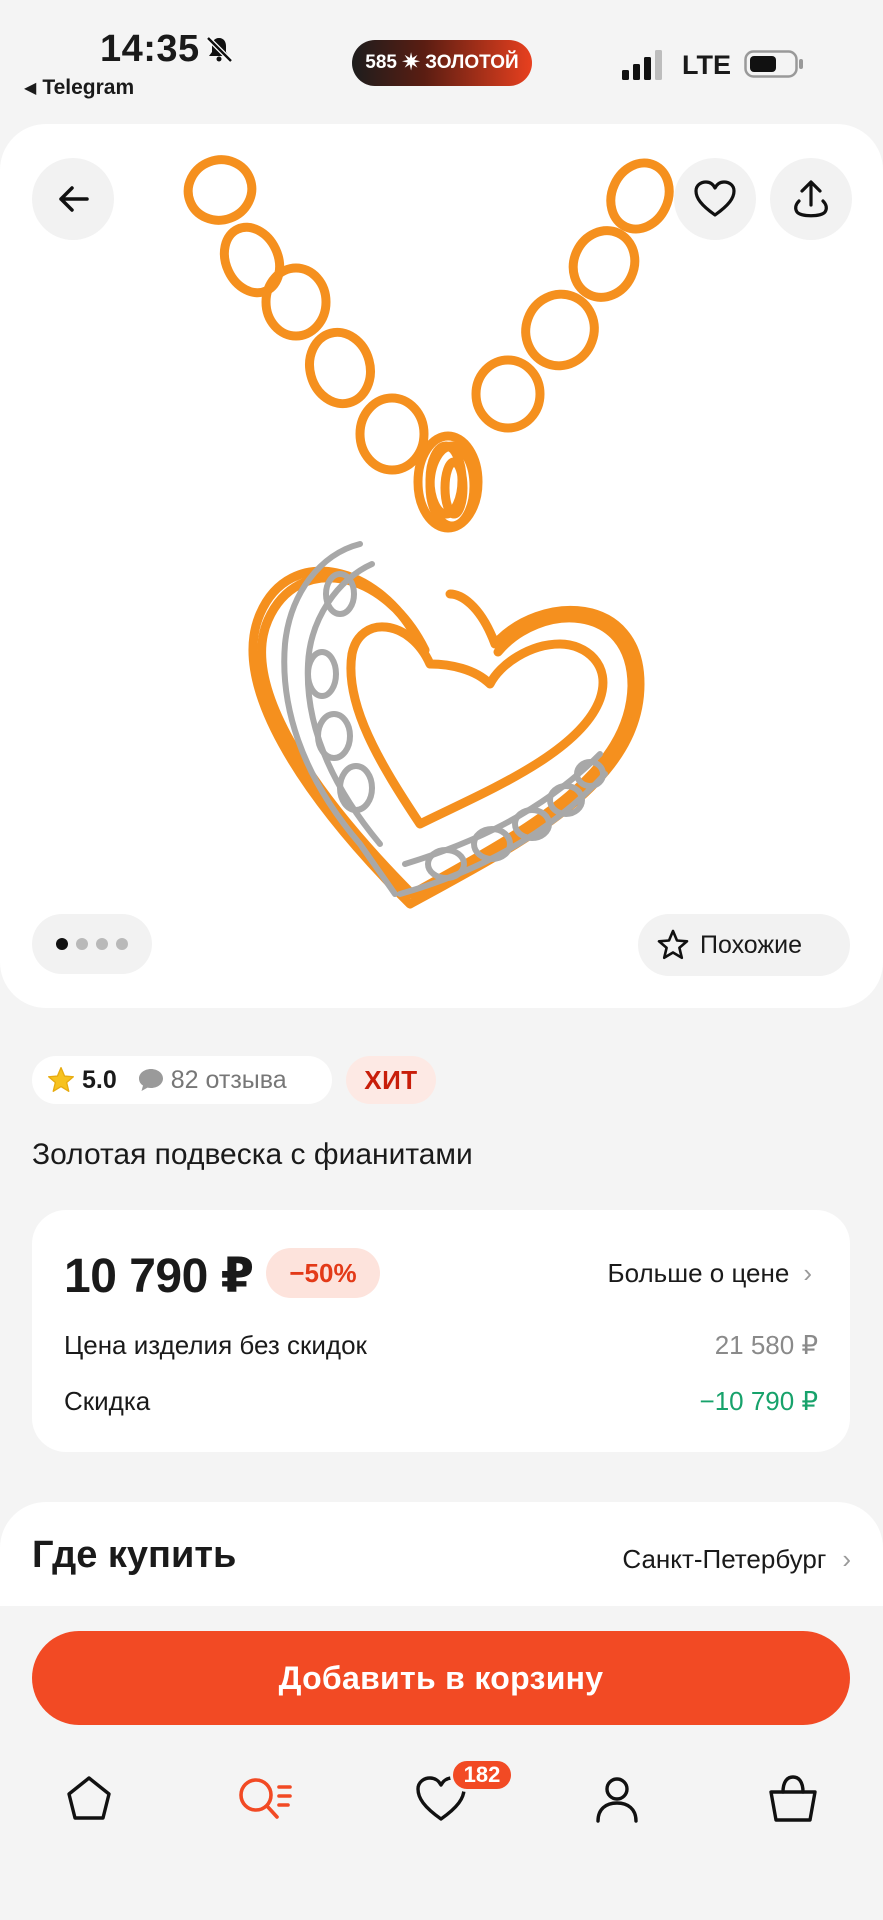  I want to click on cart-icon, so click(793, 1798).